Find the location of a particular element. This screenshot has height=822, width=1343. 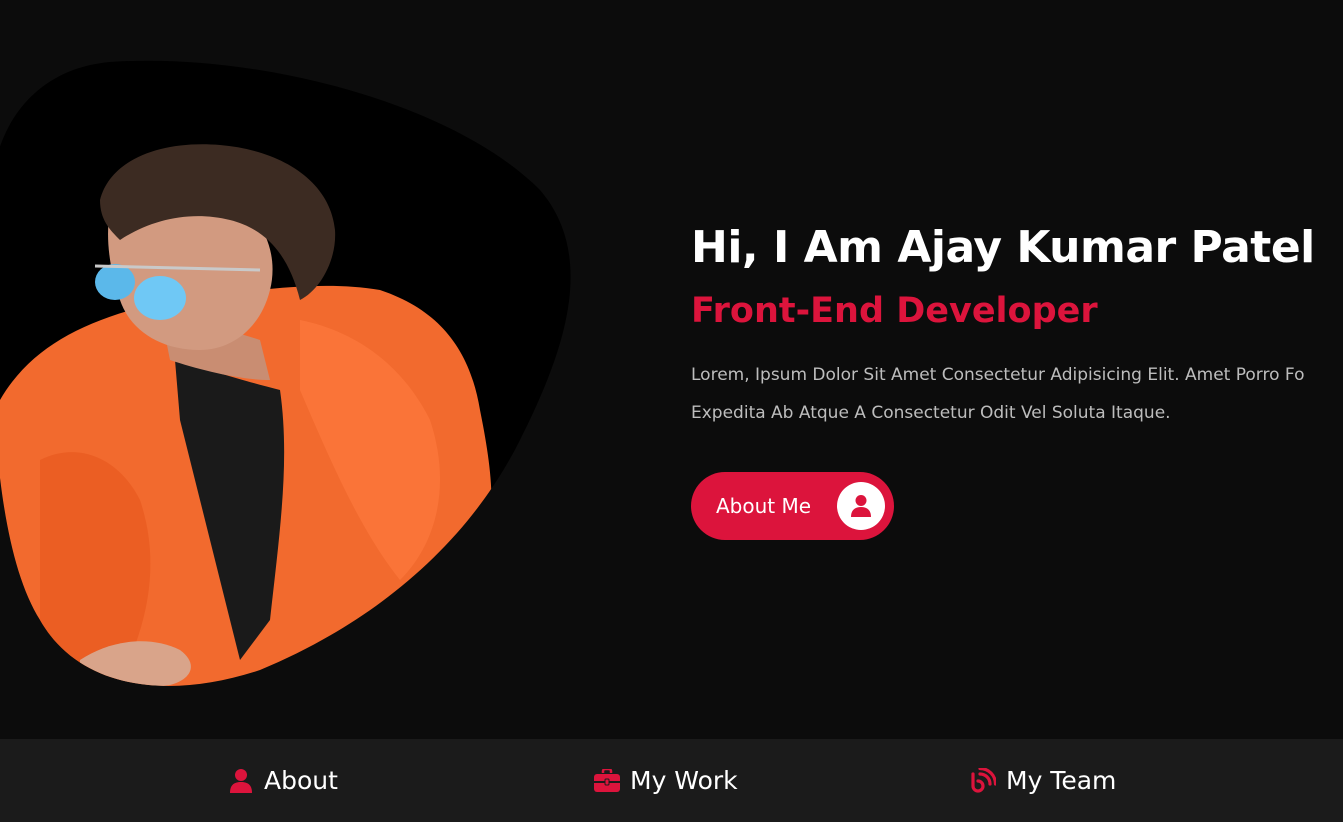

about-me-button: About Me is located at coordinates (792, 506).